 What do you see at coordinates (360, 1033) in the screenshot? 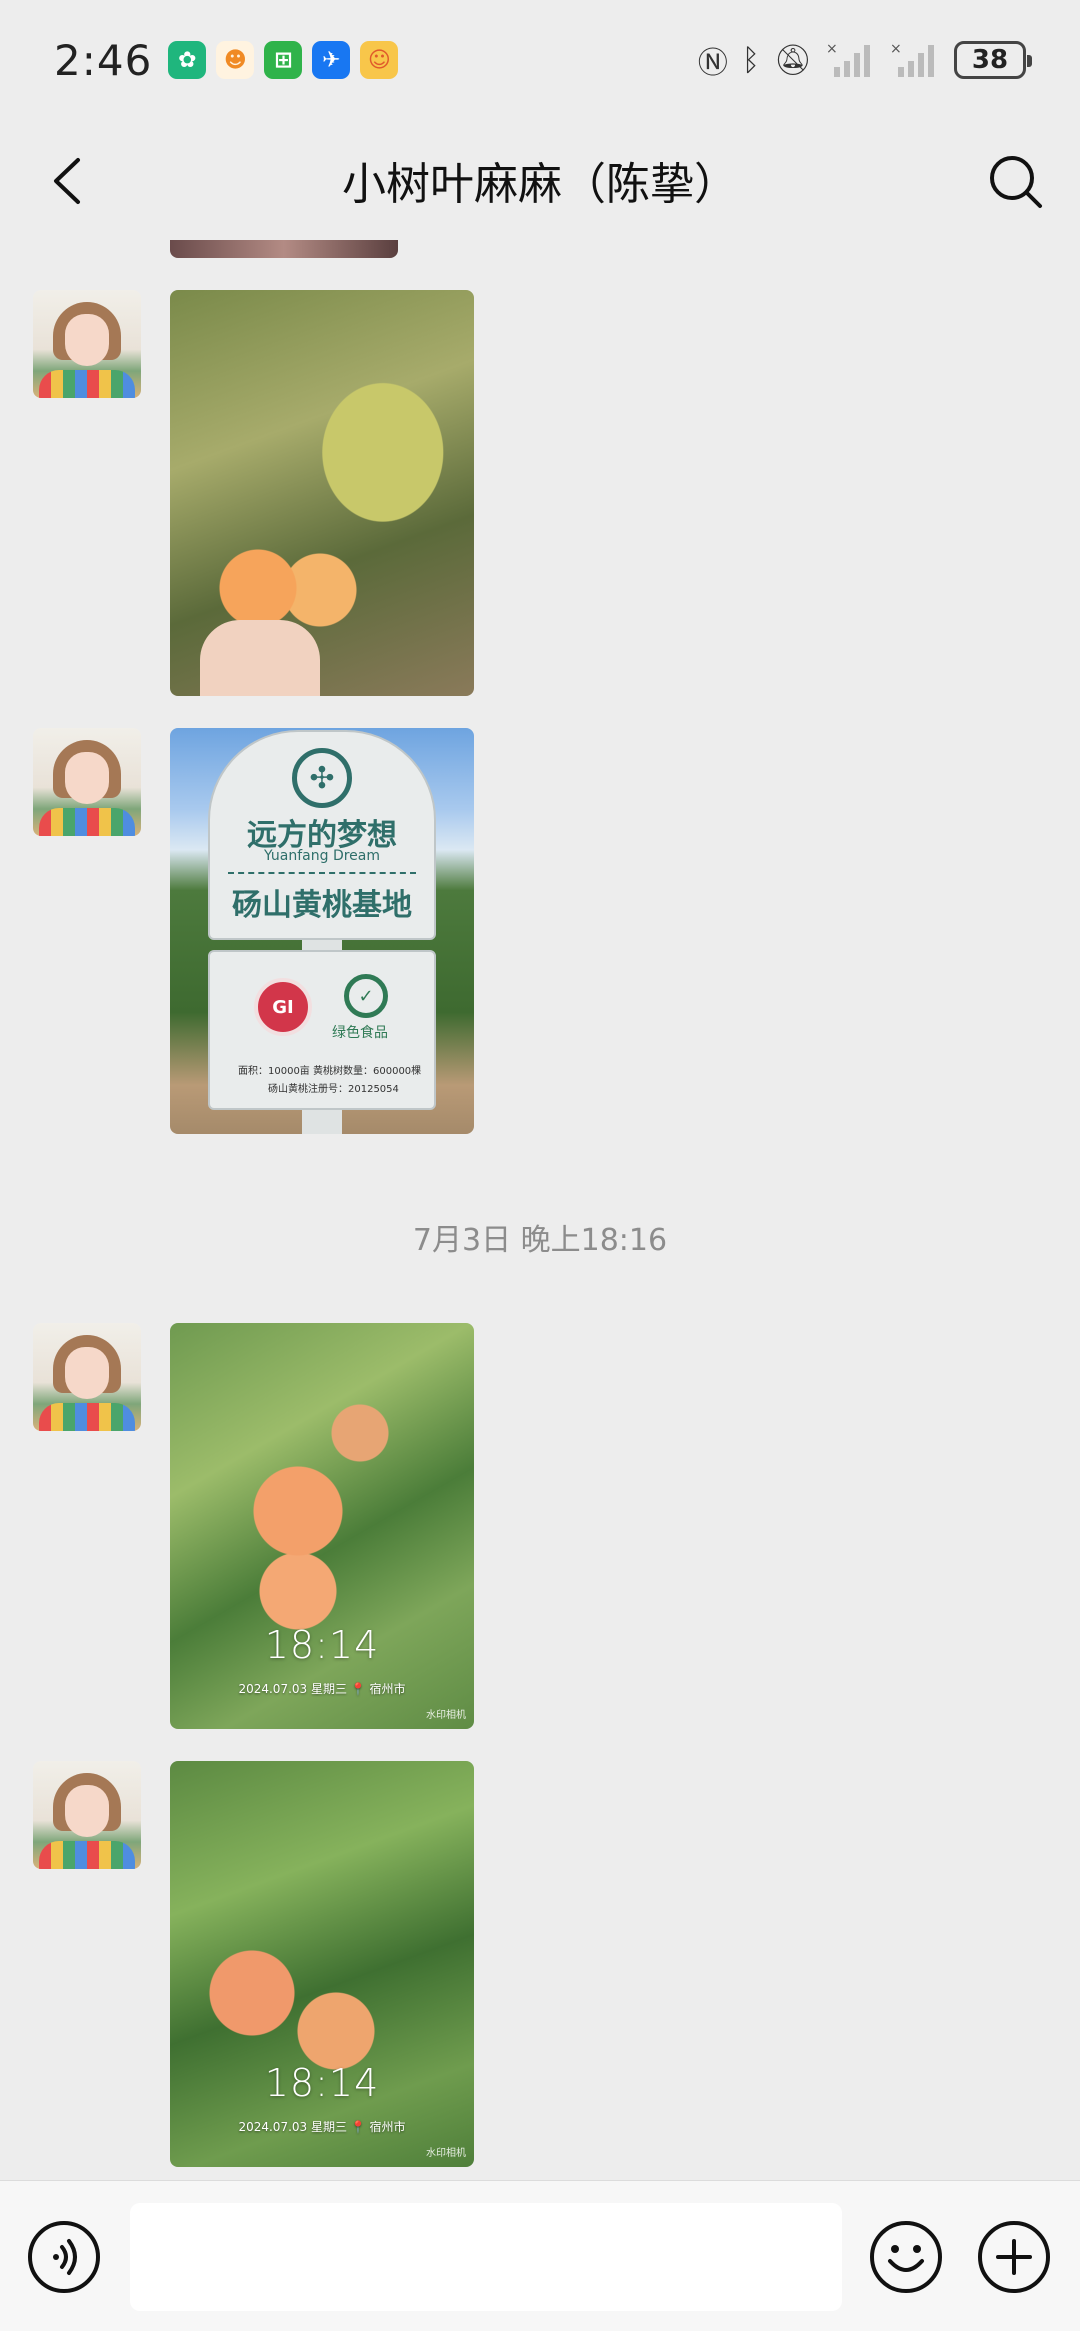
I see `green-food-label: 绿色食品` at bounding box center [360, 1033].